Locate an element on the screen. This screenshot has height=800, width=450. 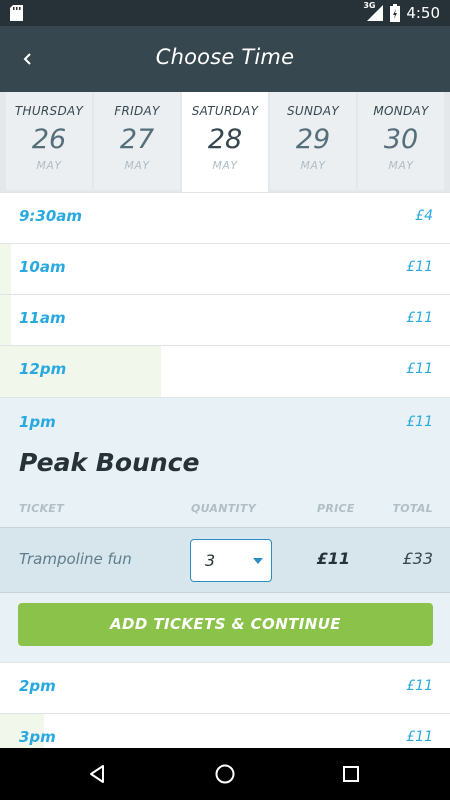
quantity-dropdown: 3 is located at coordinates (231, 560).